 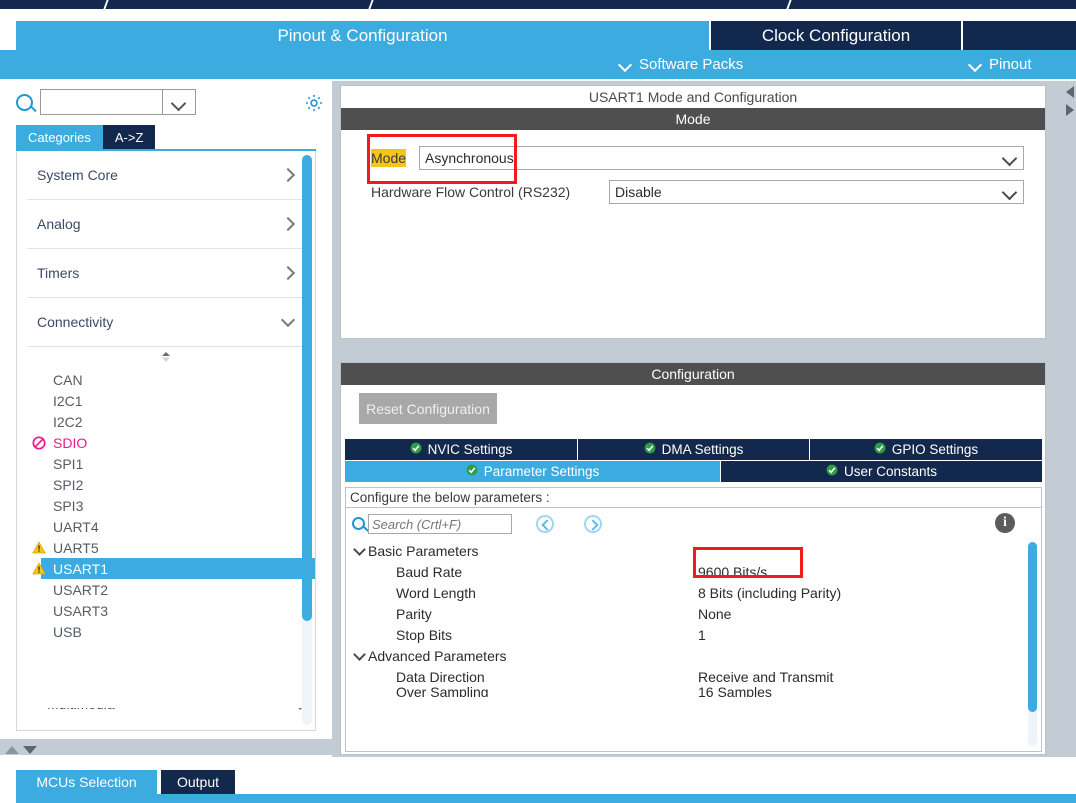 What do you see at coordinates (1070, 419) in the screenshot?
I see `right-splitter` at bounding box center [1070, 419].